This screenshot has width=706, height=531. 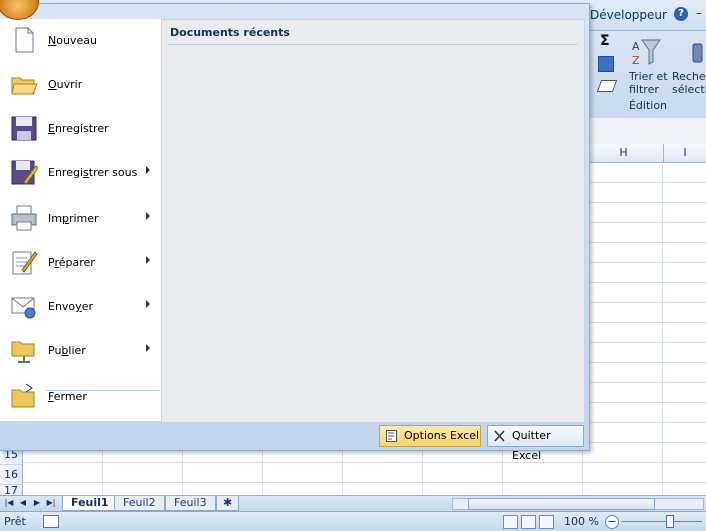 I want to click on menu-item-label: Enregistrer, so click(x=78, y=128).